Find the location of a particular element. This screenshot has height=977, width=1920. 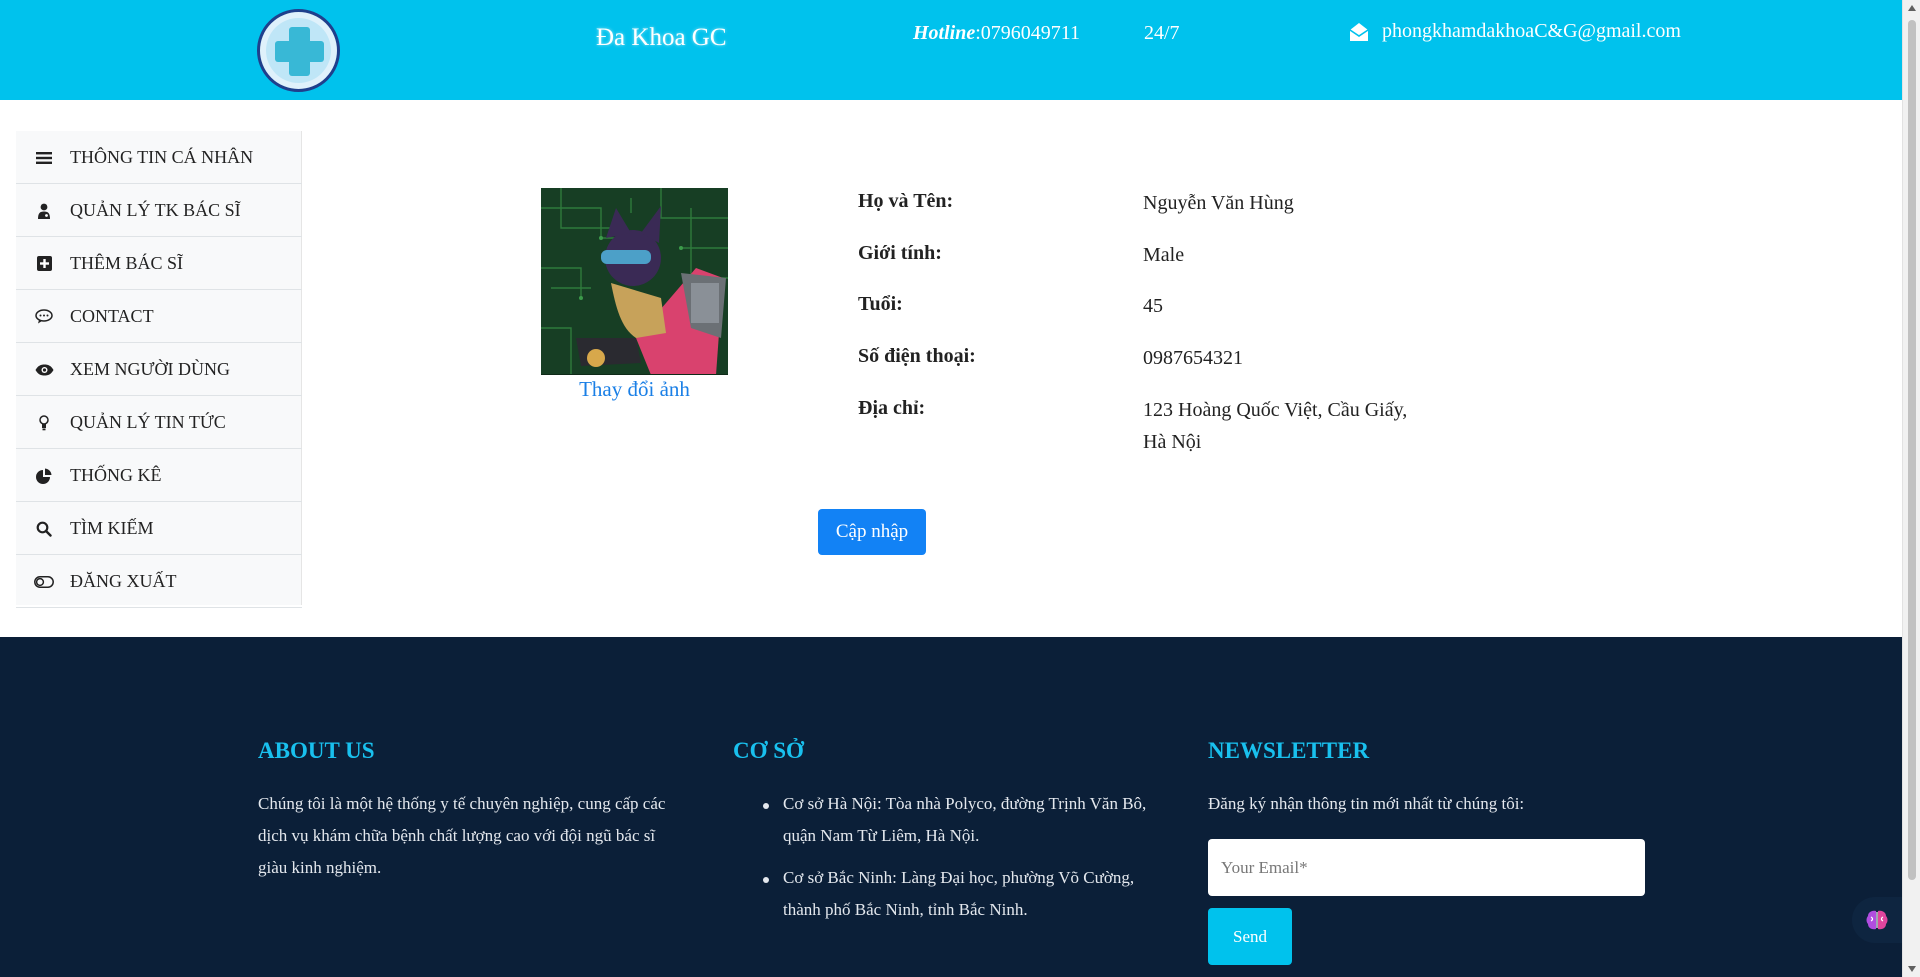

newsletter-send-button: Send is located at coordinates (1250, 936).